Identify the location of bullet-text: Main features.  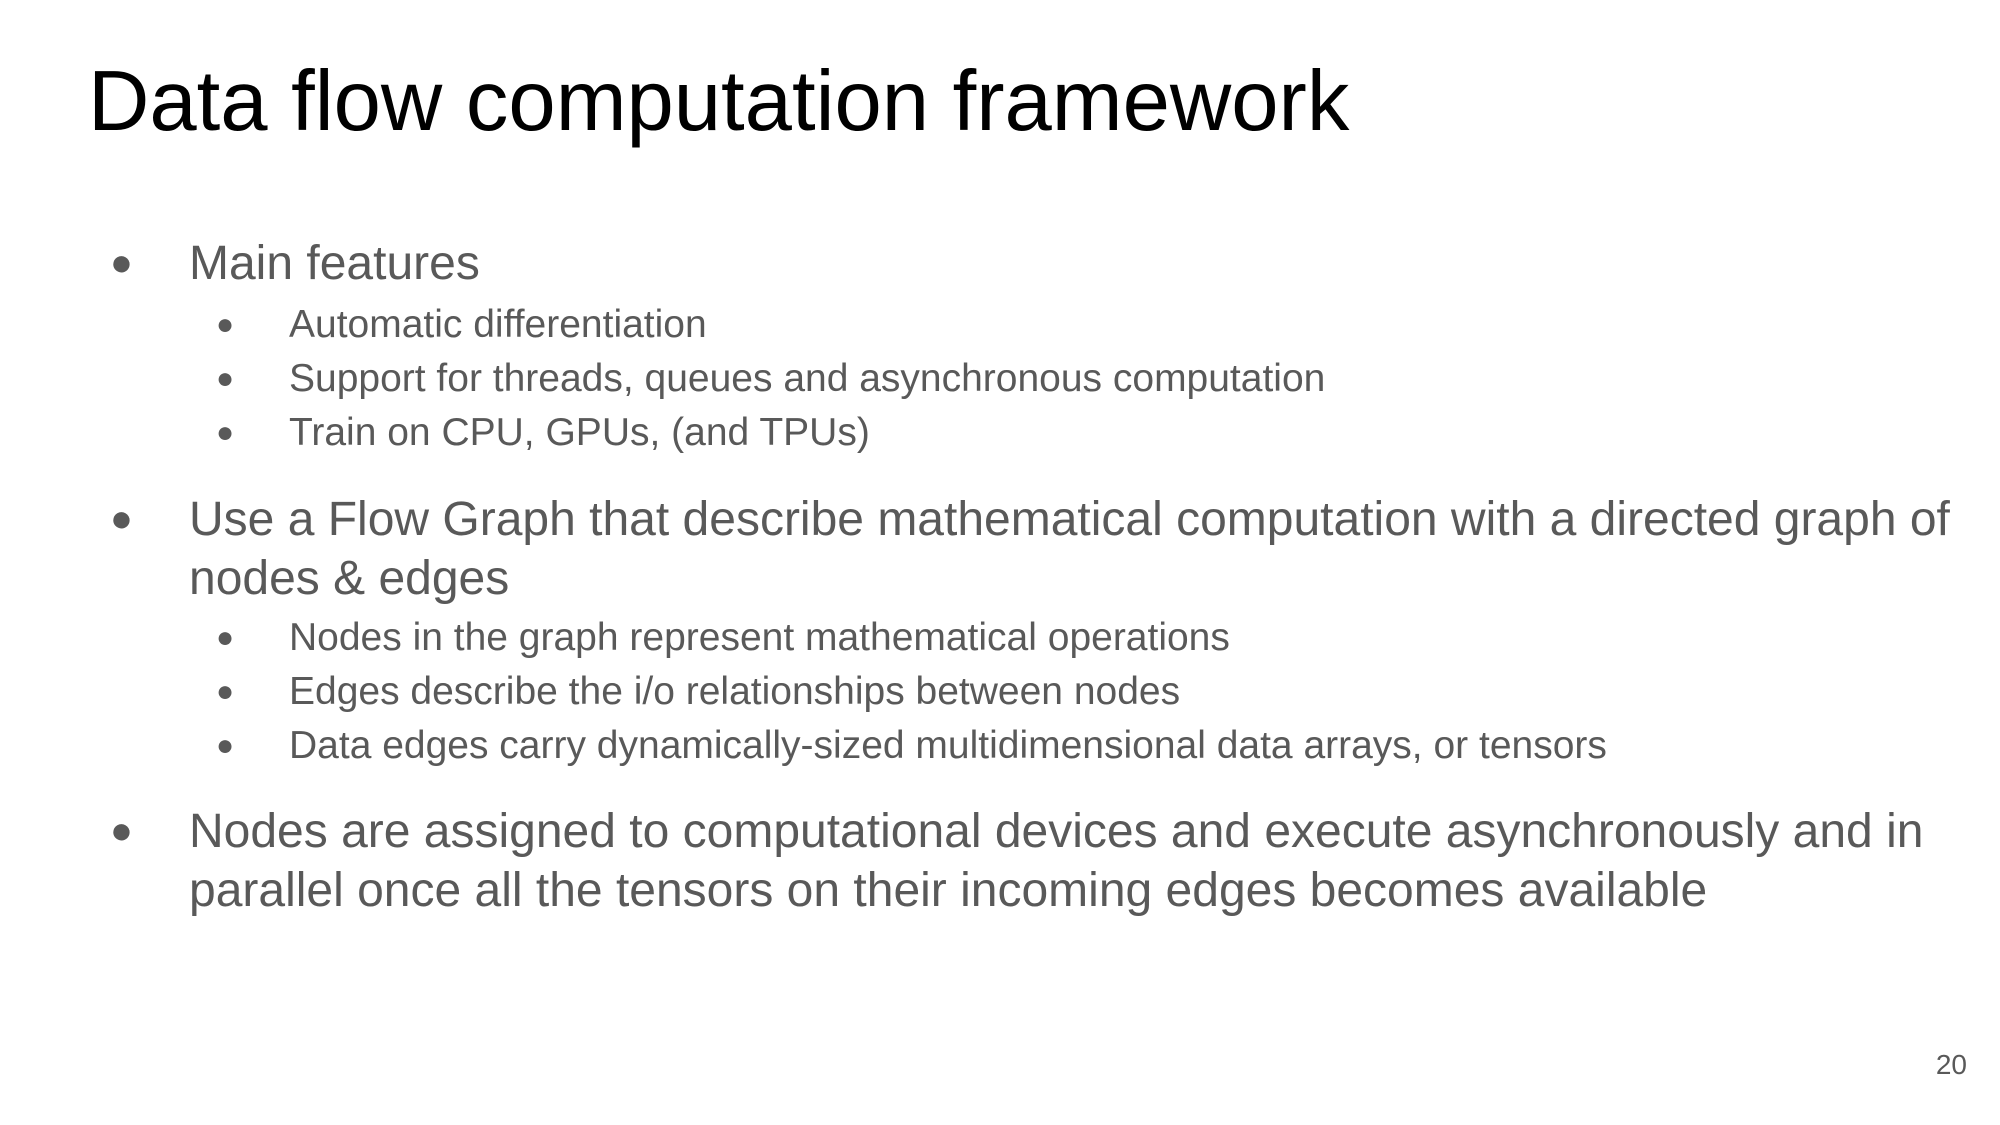
(334, 263).